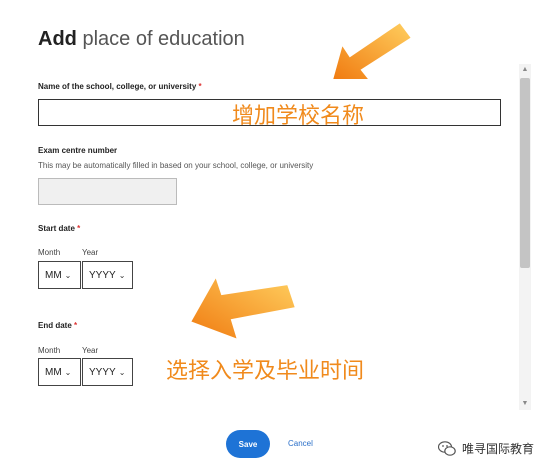 The width and height of the screenshot is (547, 476). What do you see at coordinates (447, 448) in the screenshot?
I see `wechat-logo-icon` at bounding box center [447, 448].